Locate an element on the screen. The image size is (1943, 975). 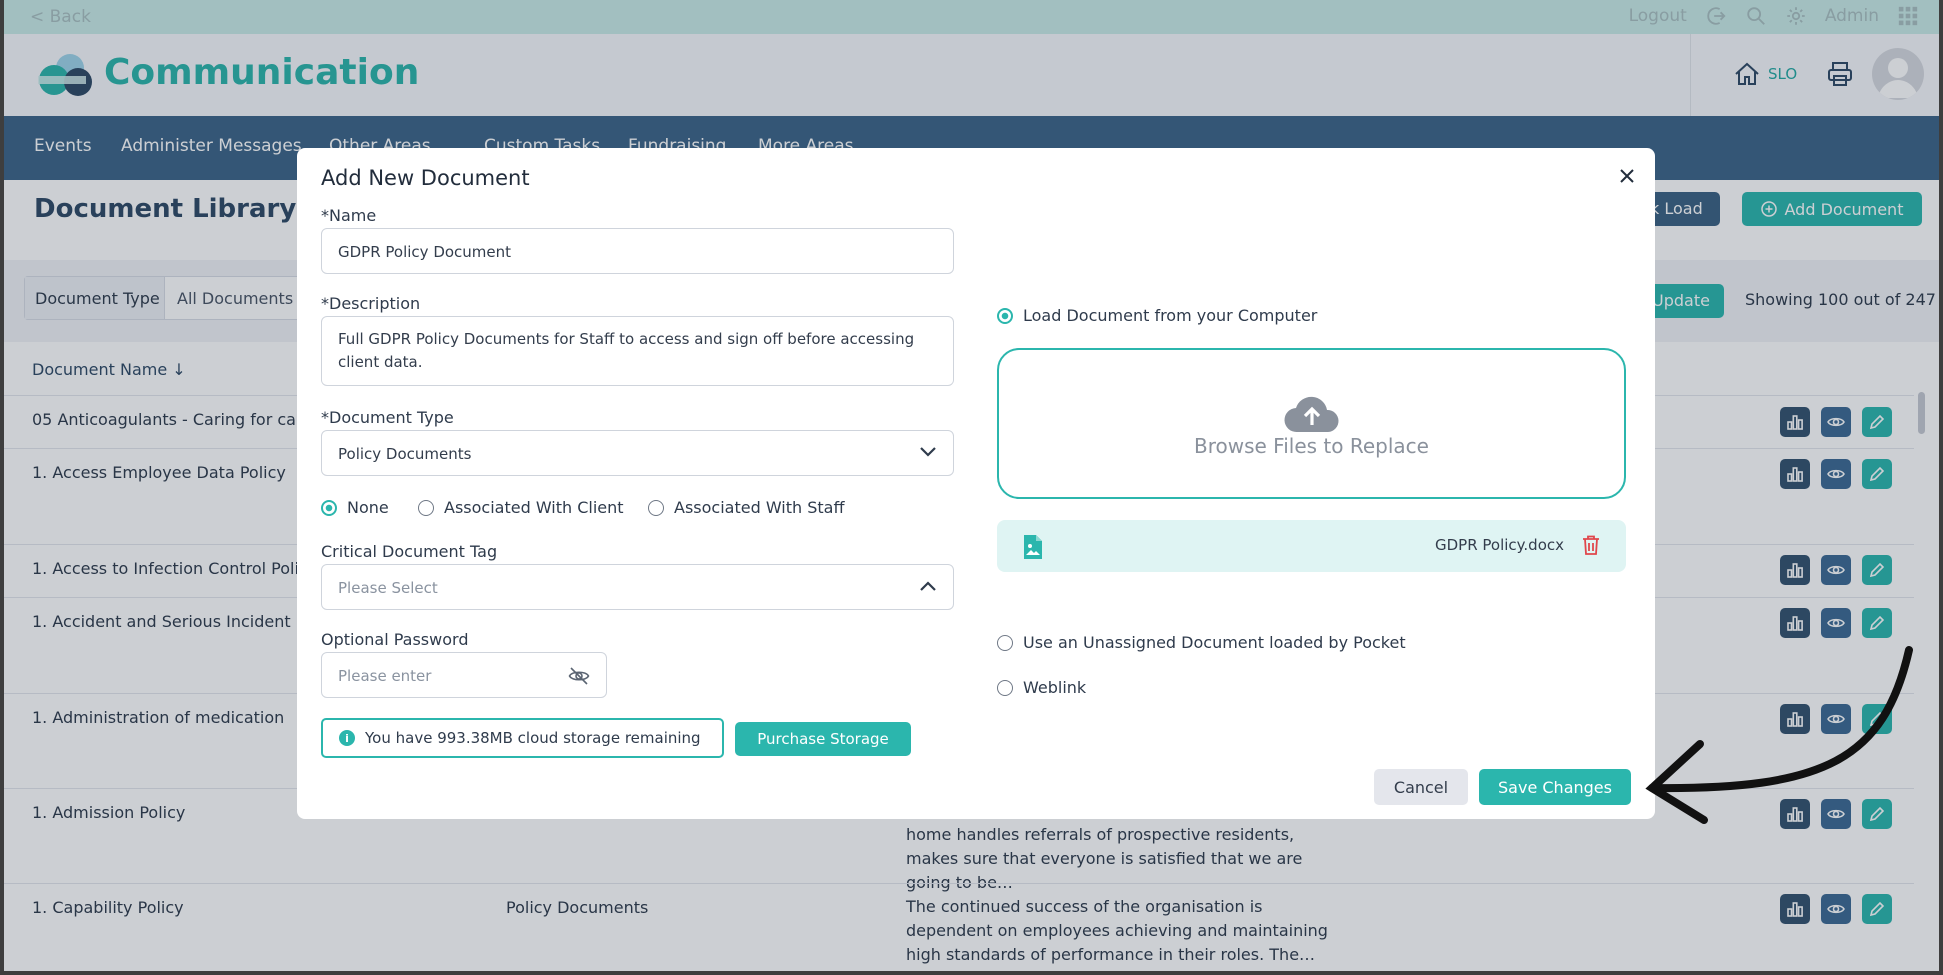
name-label: *Name is located at coordinates (349, 215).